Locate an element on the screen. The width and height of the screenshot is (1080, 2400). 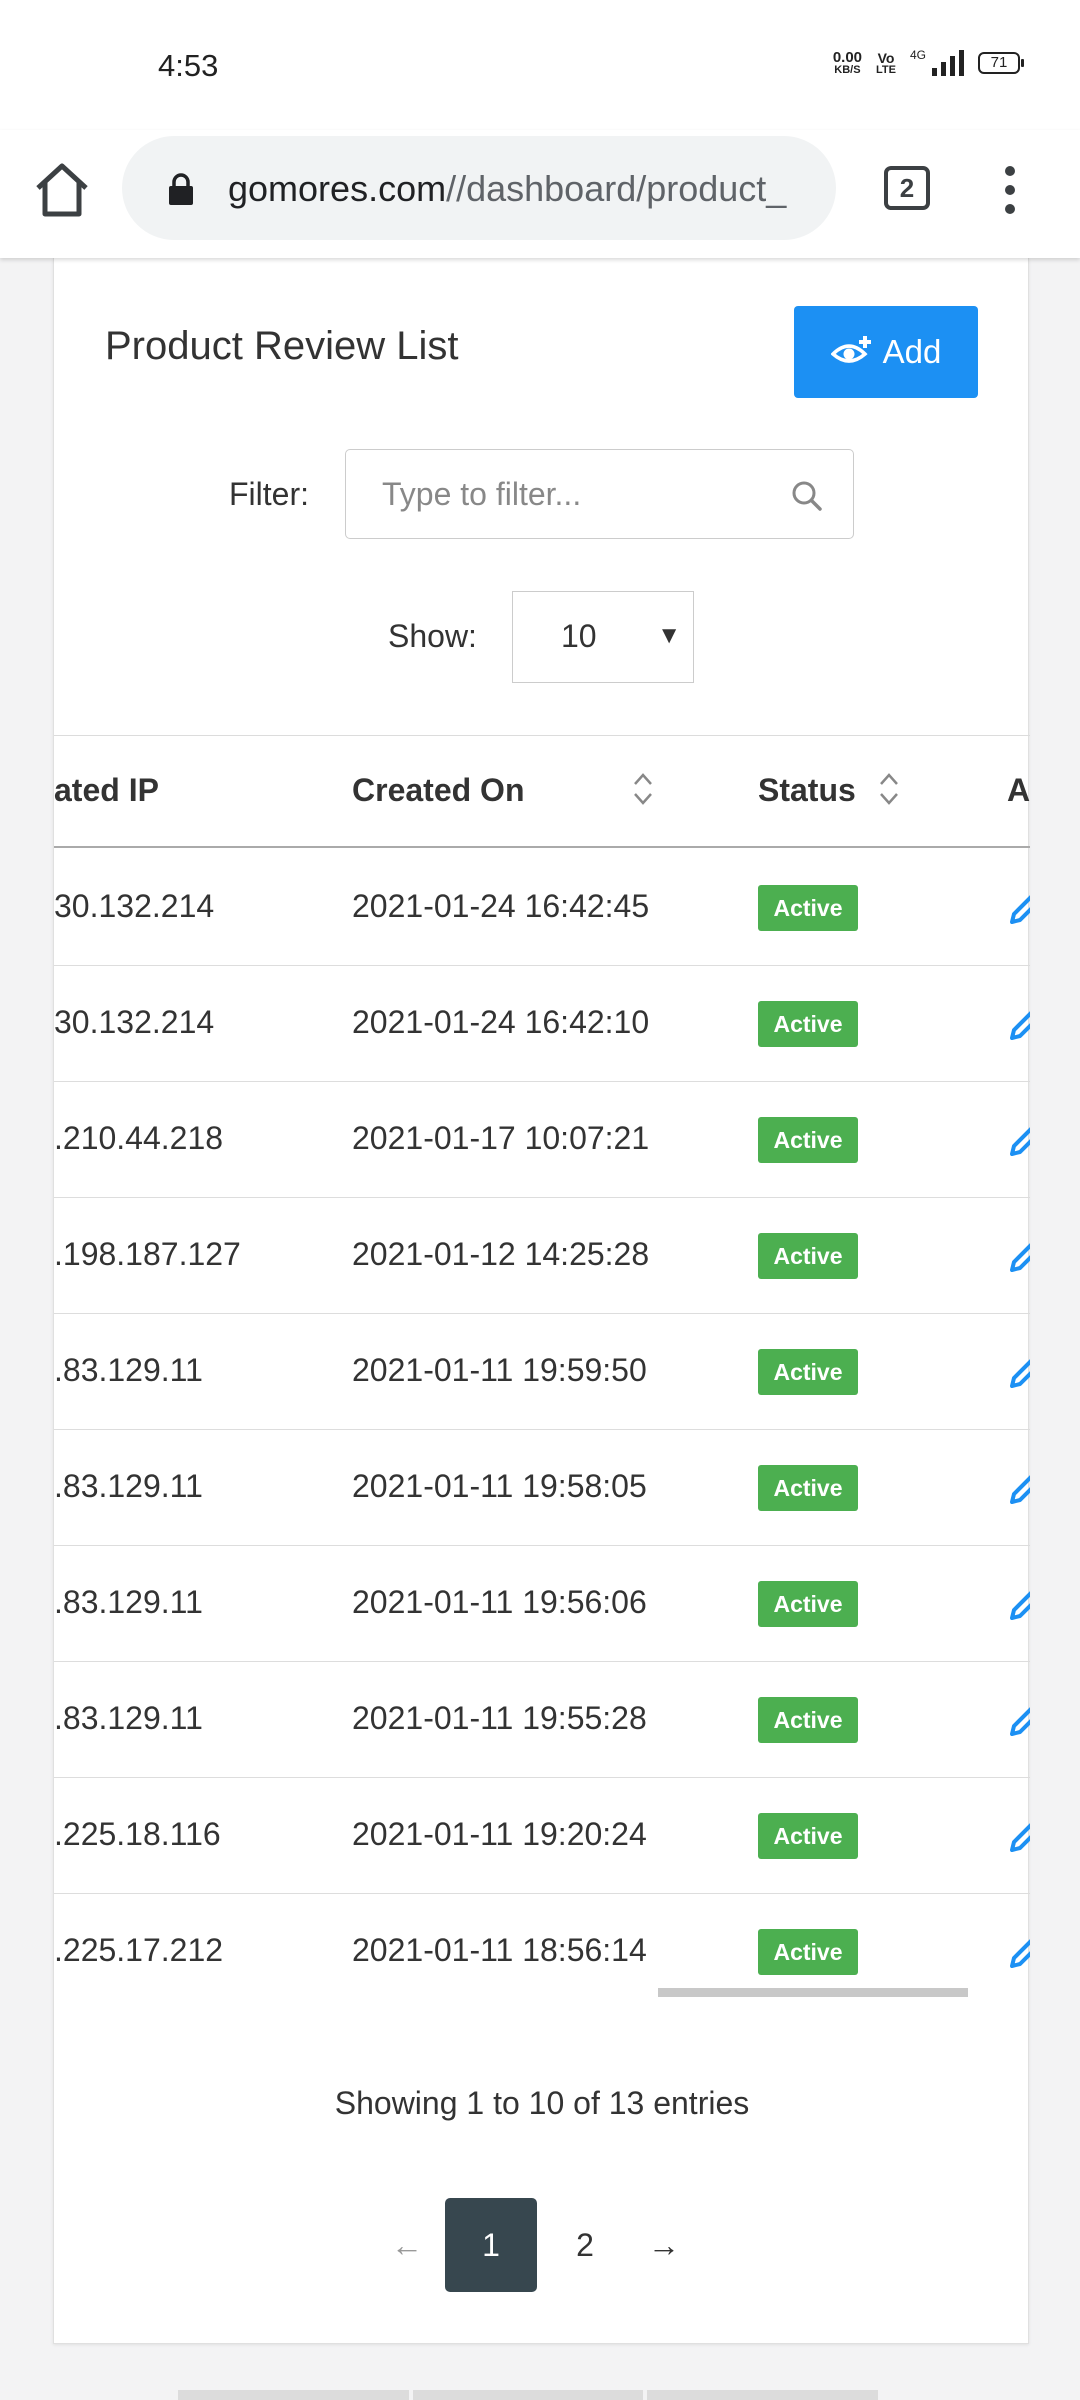
more-menu-button is located at coordinates (1010, 190).